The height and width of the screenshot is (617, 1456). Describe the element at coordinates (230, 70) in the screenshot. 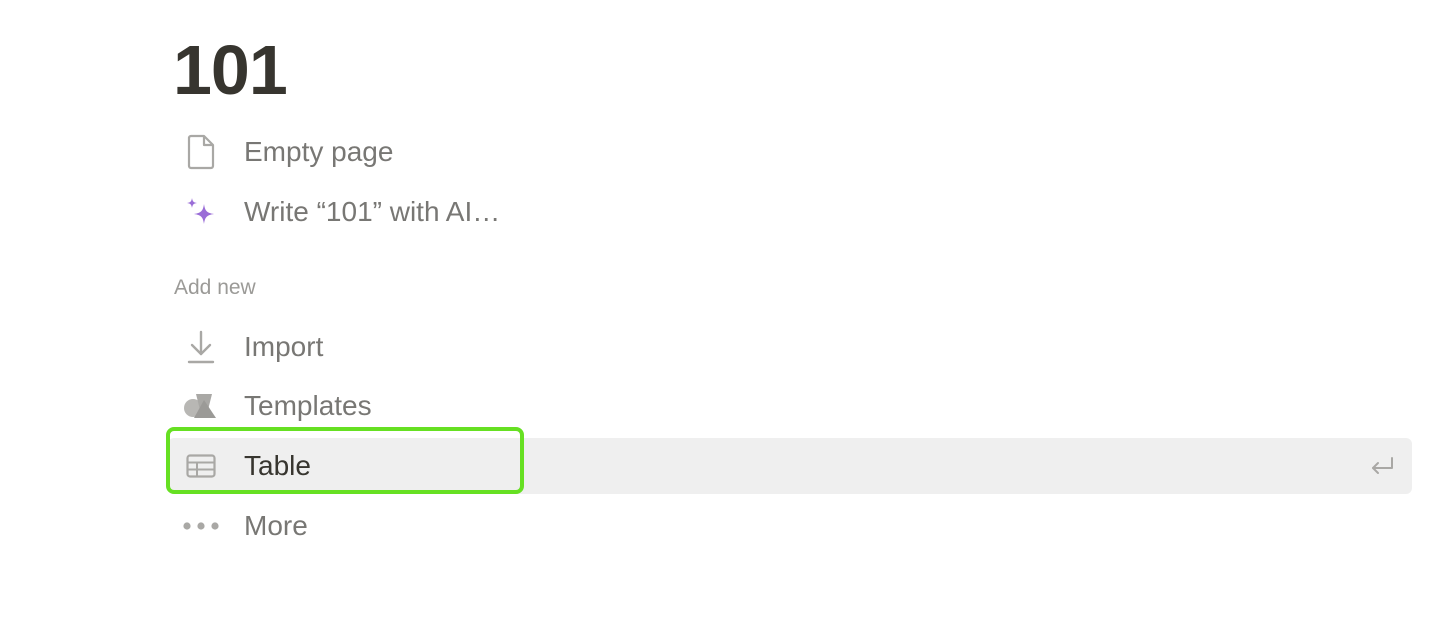

I see `page-title: 101` at that location.